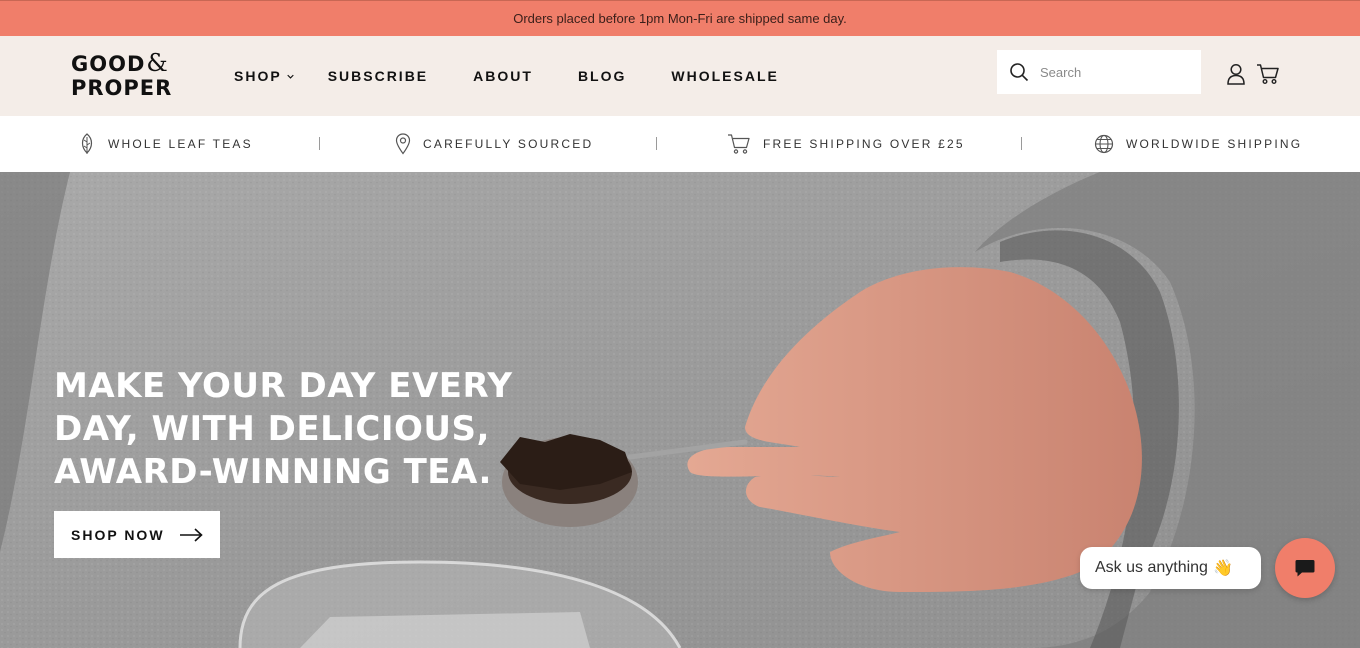 The width and height of the screenshot is (1360, 648). What do you see at coordinates (290, 76) in the screenshot?
I see `chevron-down-icon` at bounding box center [290, 76].